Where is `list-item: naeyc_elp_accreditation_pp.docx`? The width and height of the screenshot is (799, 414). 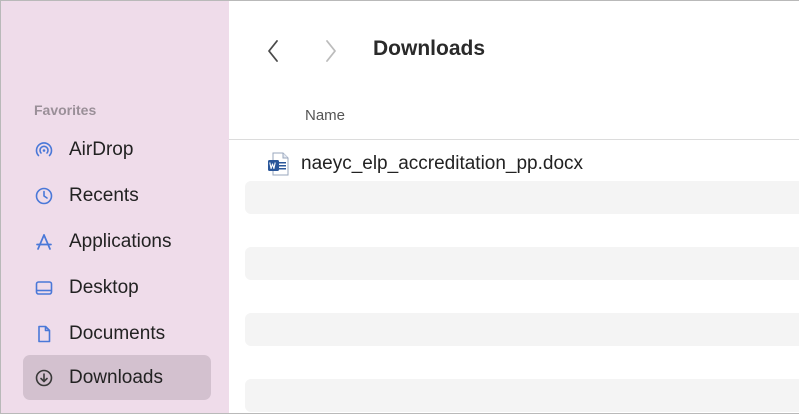
list-item: naeyc_elp_accreditation_pp.docx is located at coordinates (425, 164).